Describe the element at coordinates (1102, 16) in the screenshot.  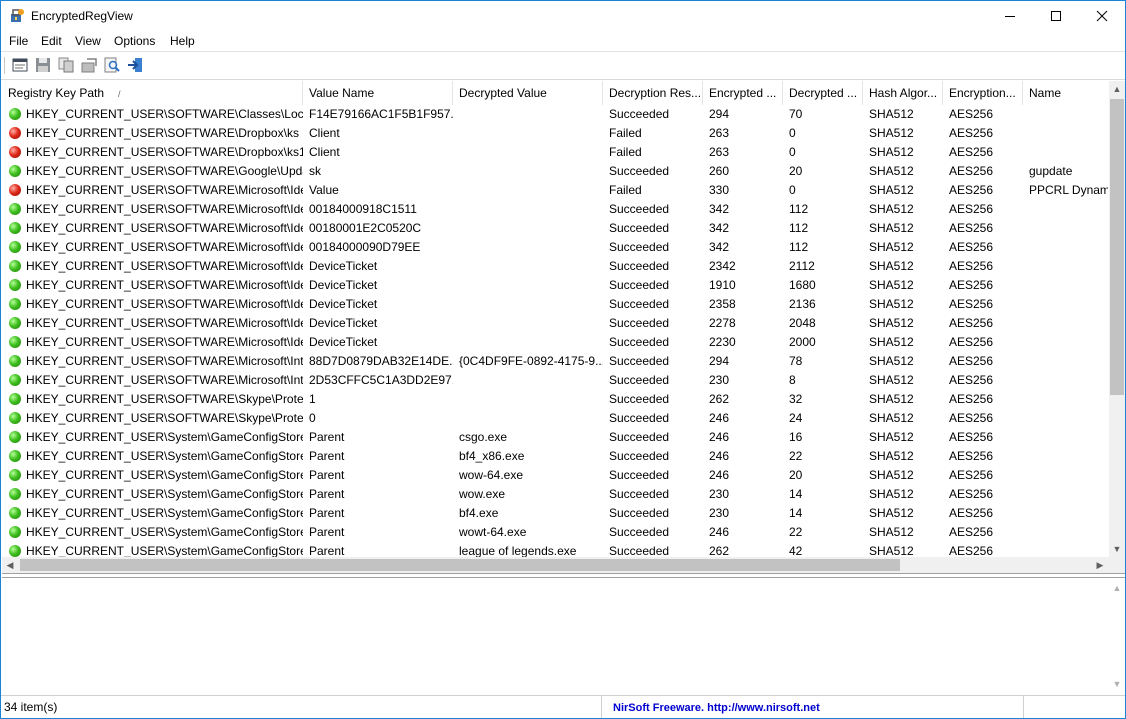
I see `close-button` at that location.